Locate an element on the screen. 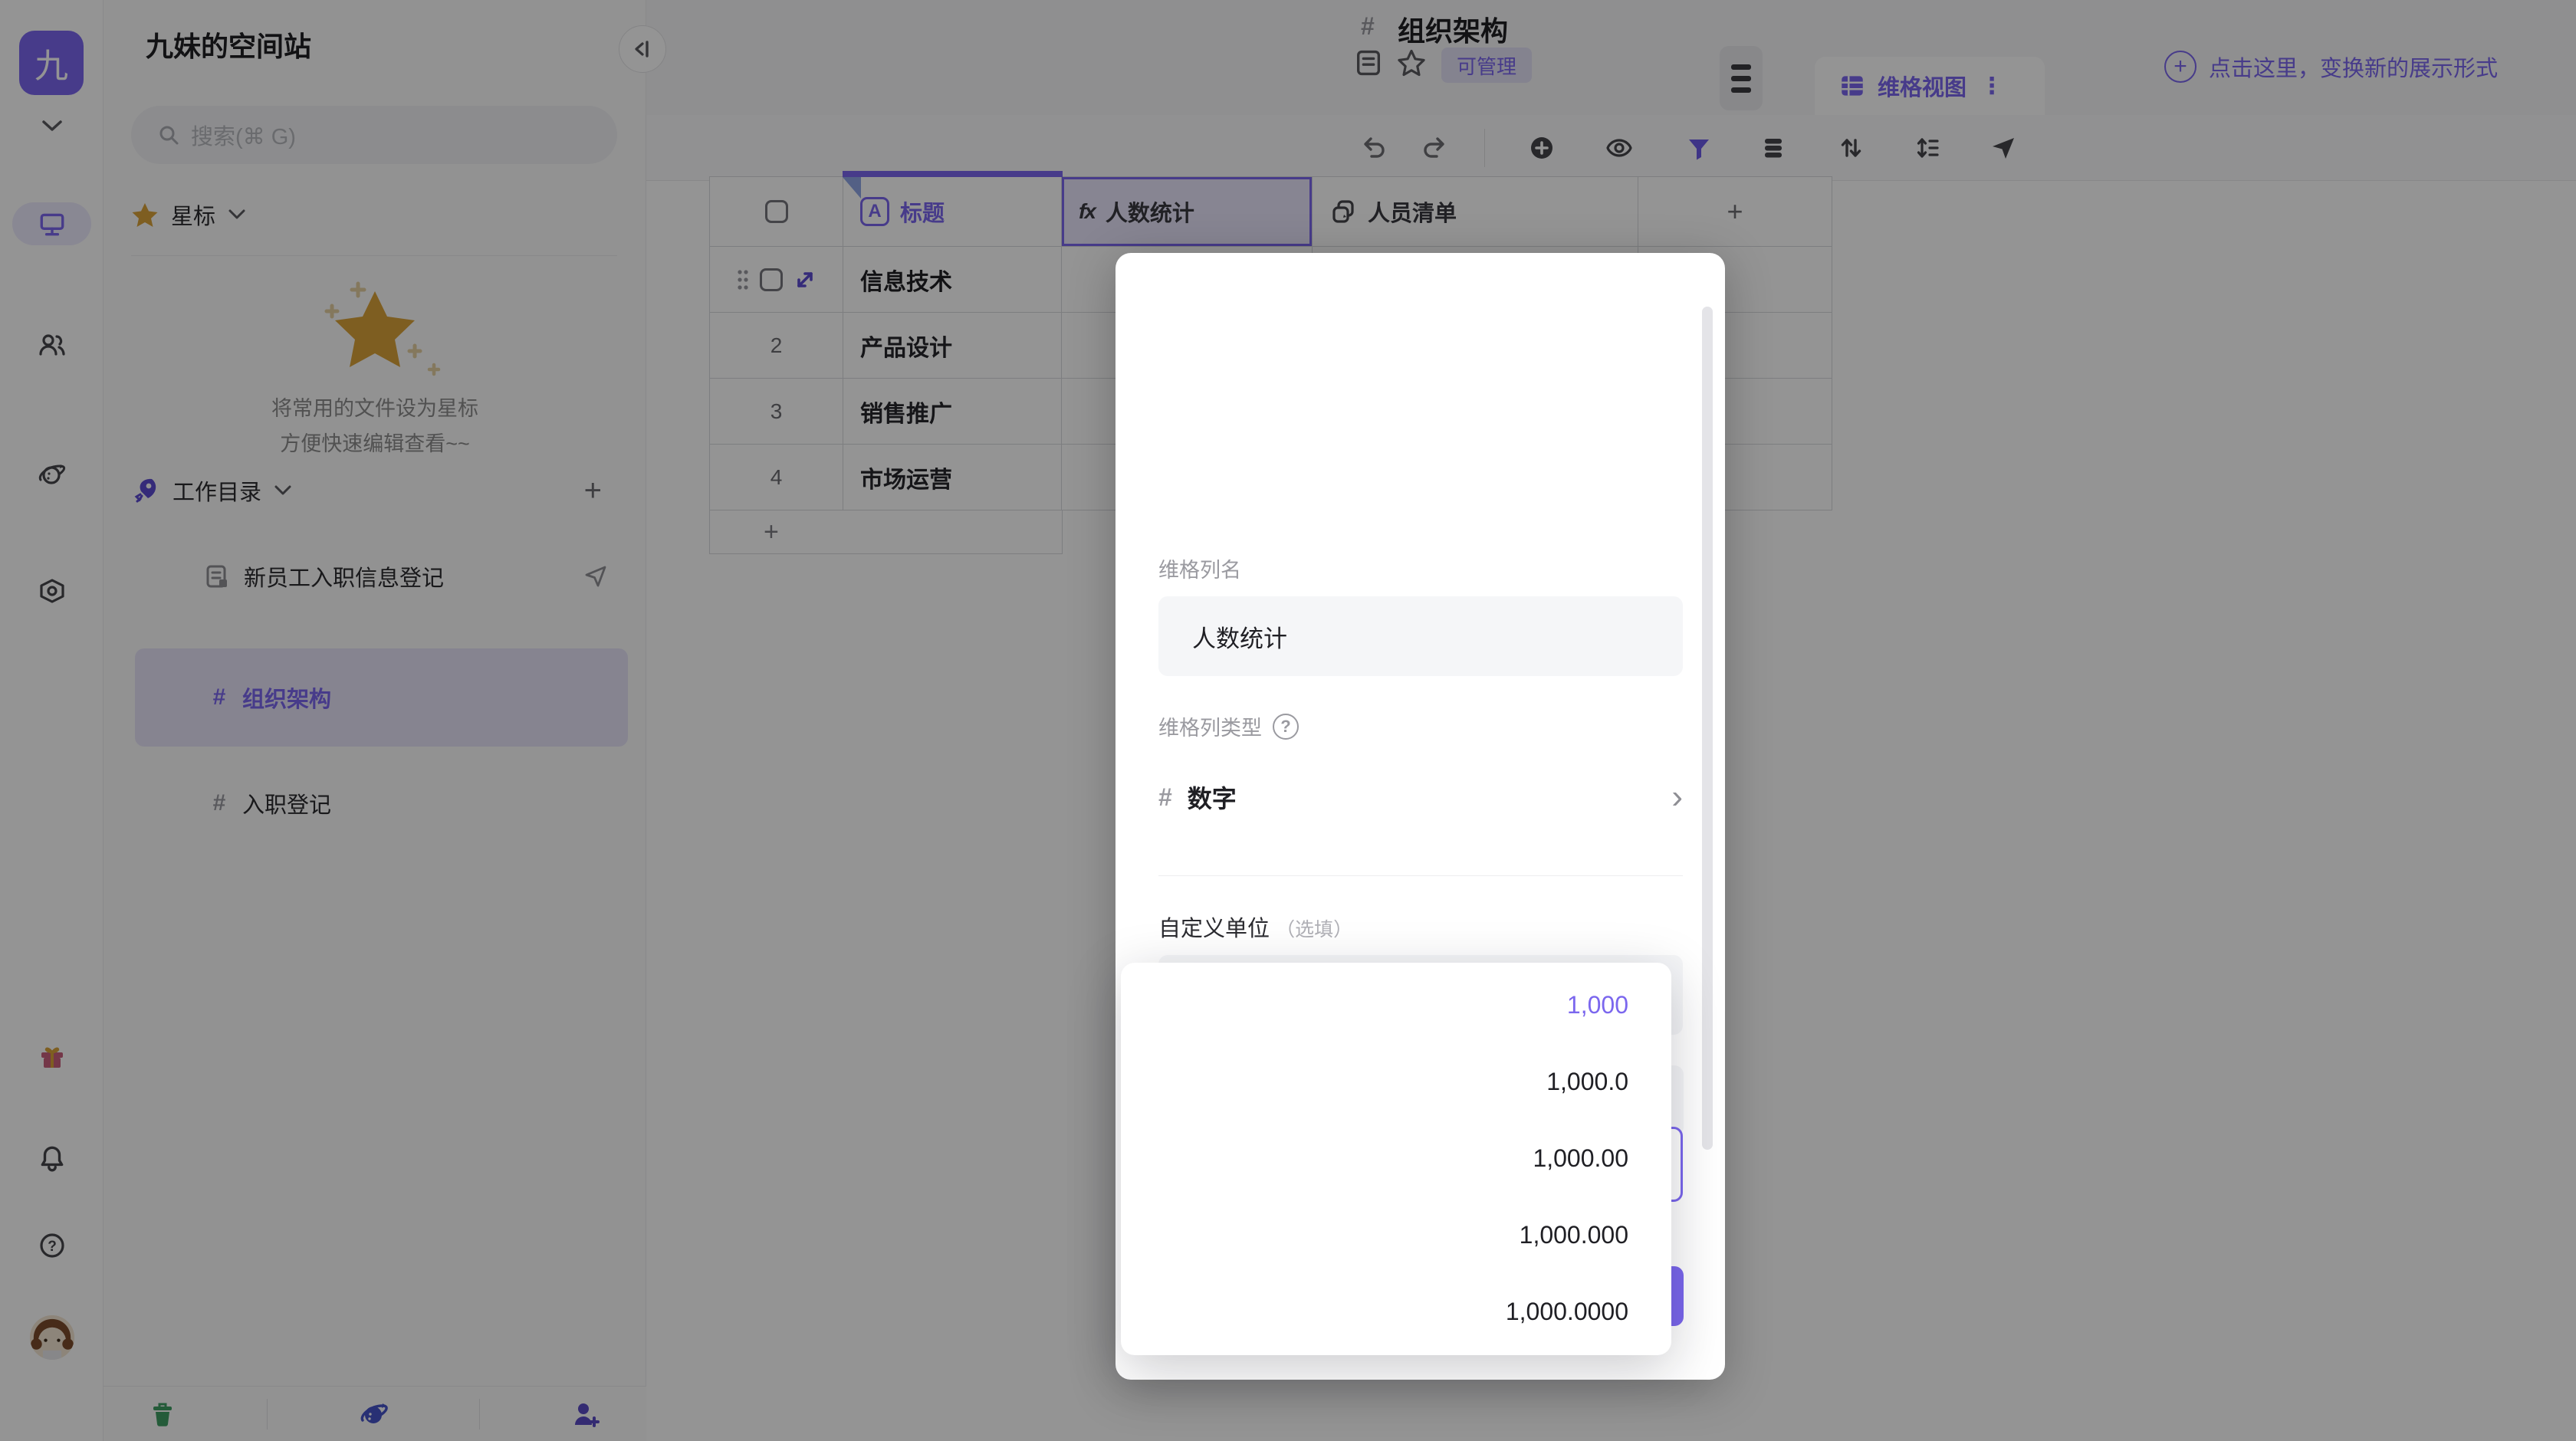 The image size is (2576, 1441). precision-option: 1,000.0 is located at coordinates (1396, 1081).